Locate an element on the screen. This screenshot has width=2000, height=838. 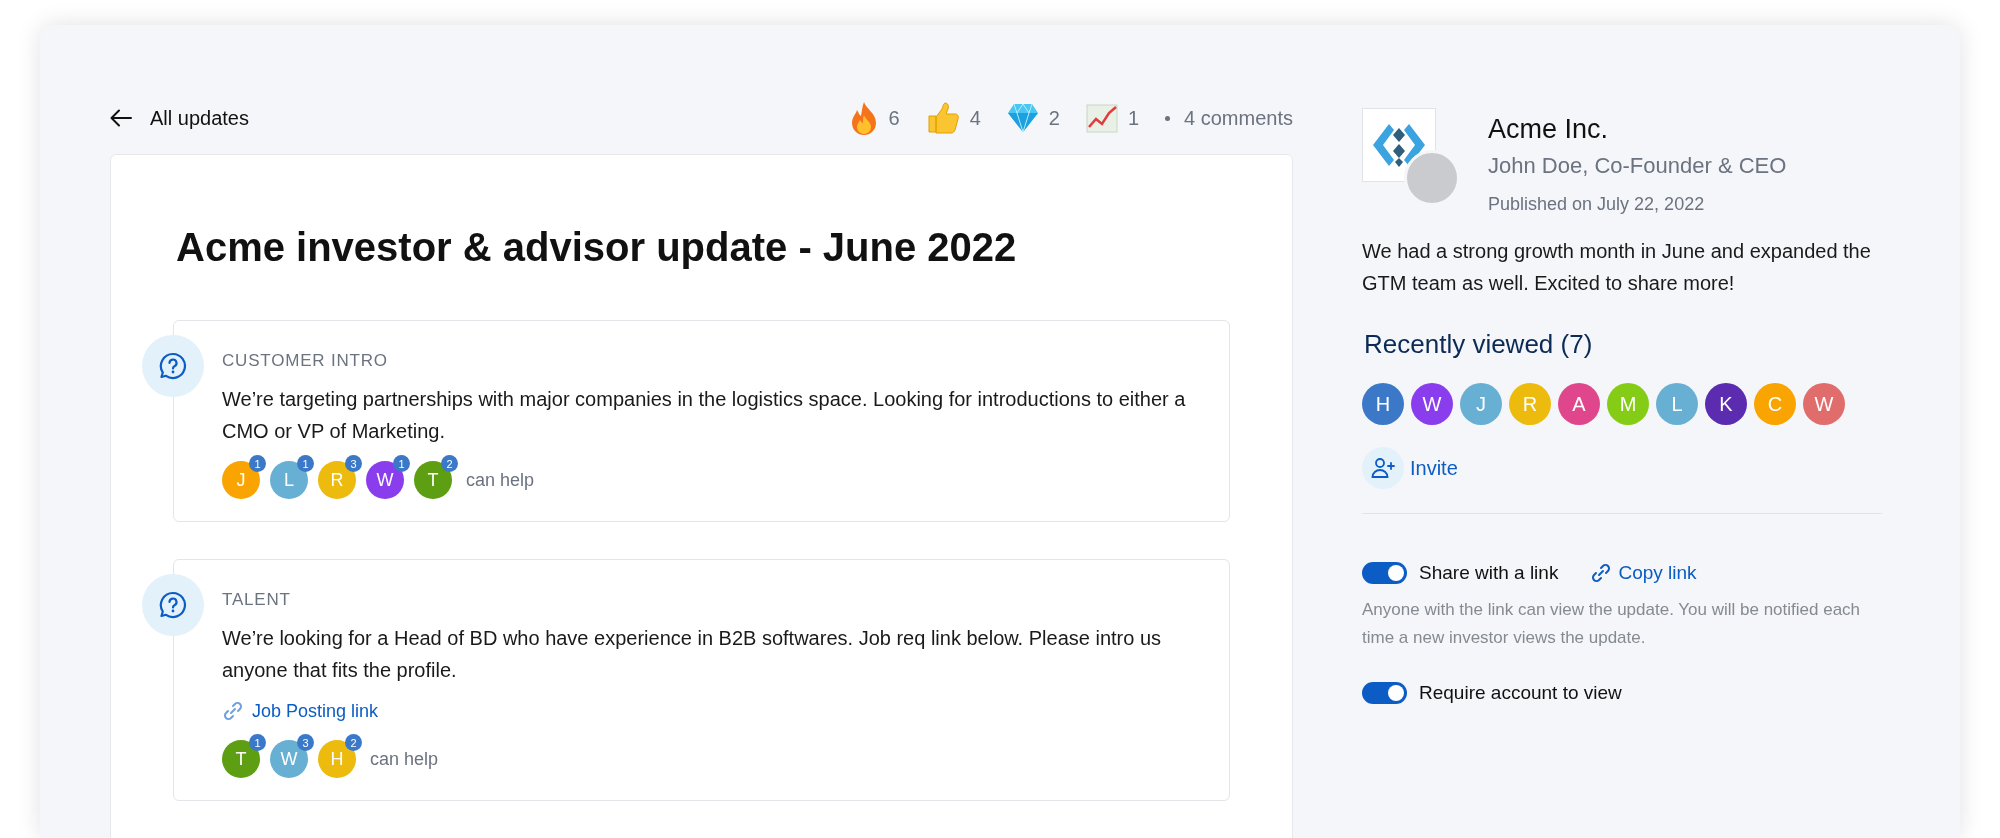
comments-link: 4 comments is located at coordinates (1238, 118).